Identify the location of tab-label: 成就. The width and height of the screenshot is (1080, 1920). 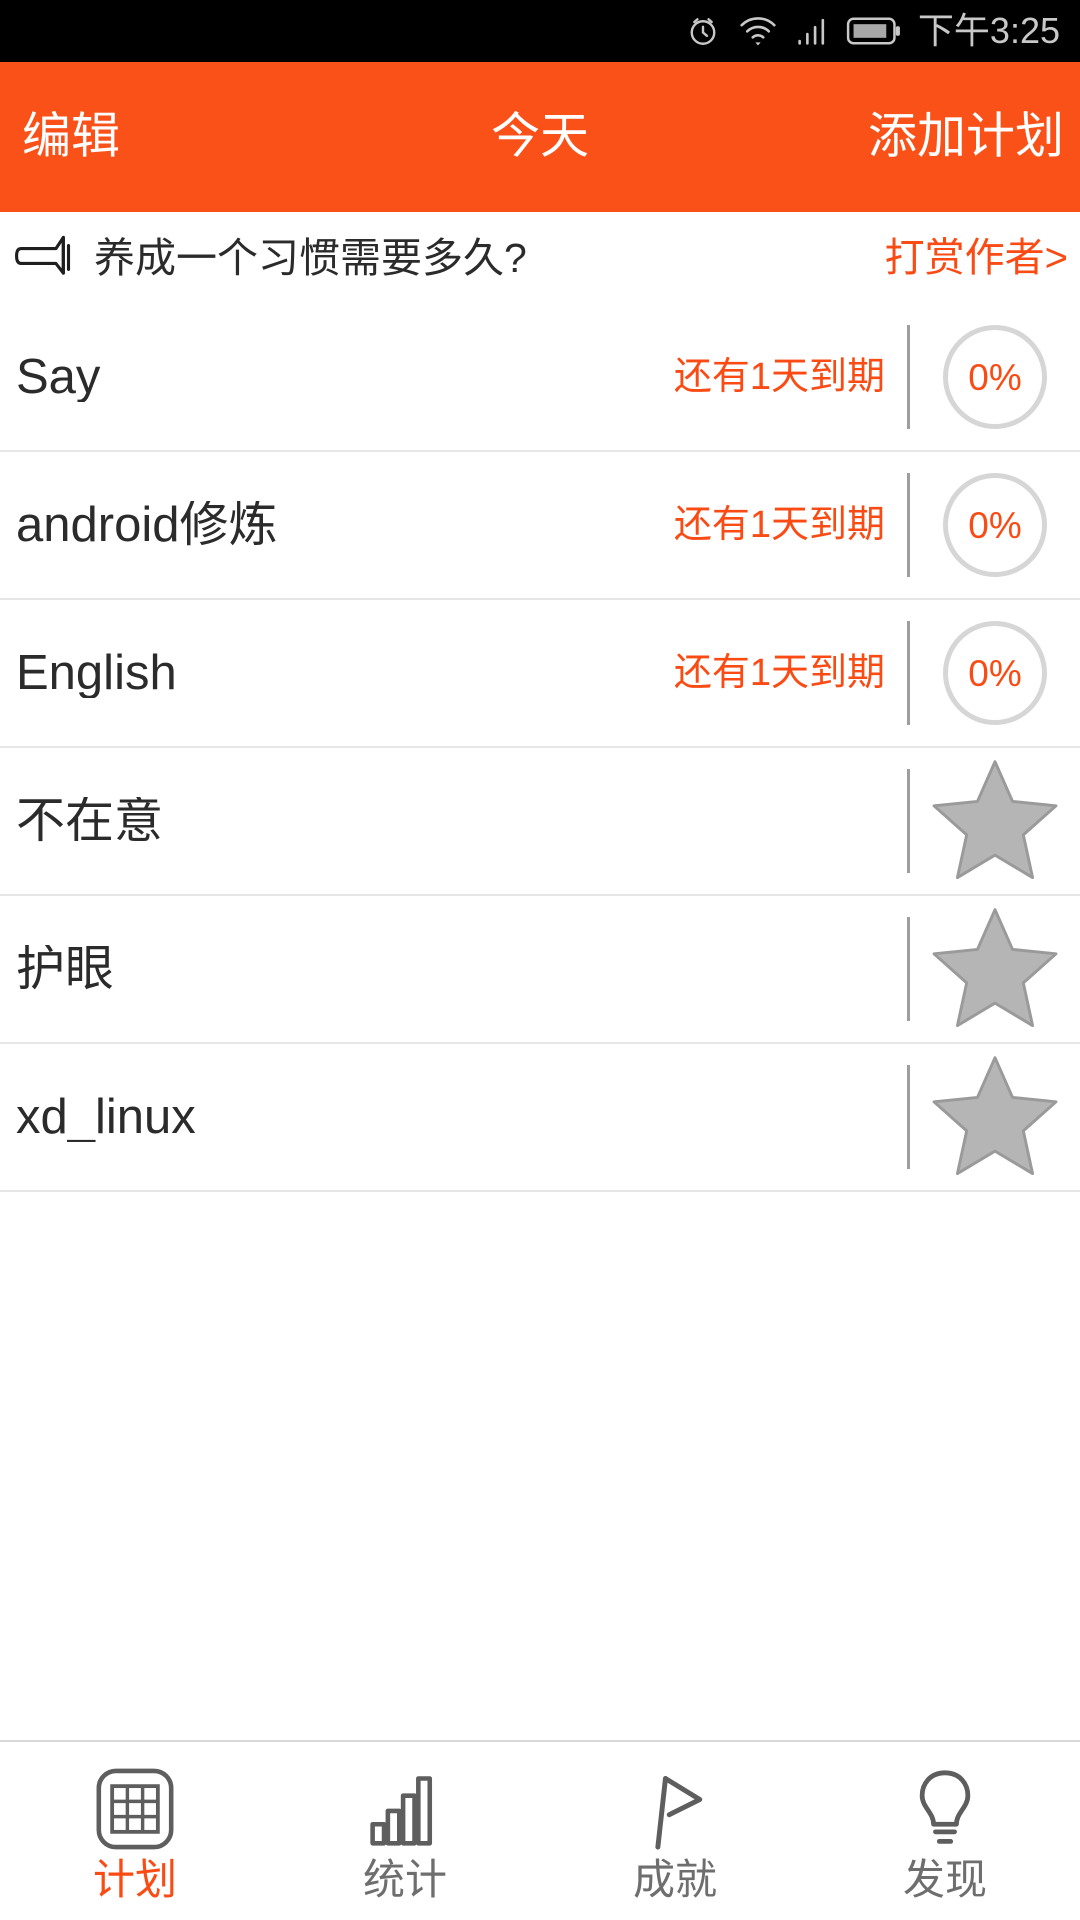
(674, 1879).